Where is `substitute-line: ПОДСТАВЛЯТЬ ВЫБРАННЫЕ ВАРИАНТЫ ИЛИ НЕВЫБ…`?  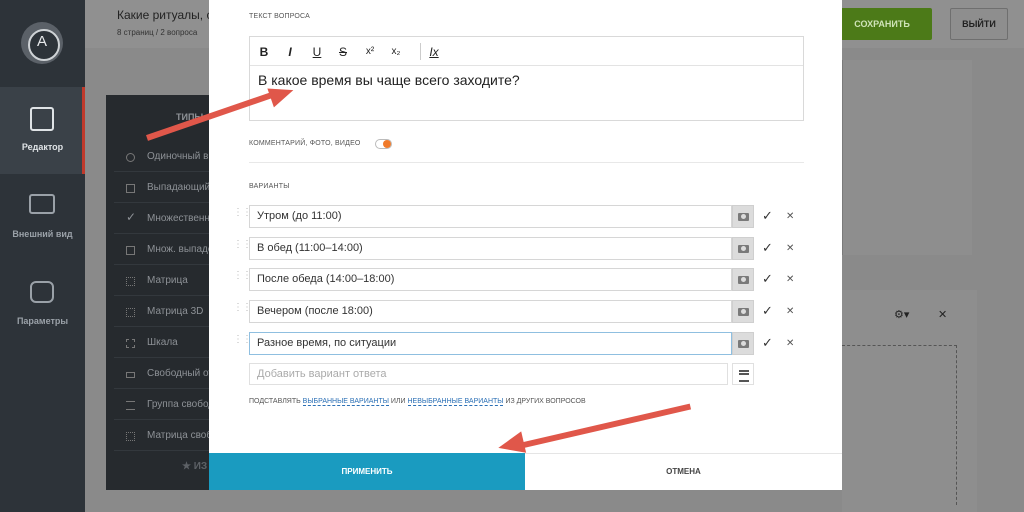
substitute-line: ПОДСТАВЛЯТЬ ВЫБРАННЫЕ ВАРИАНТЫ ИЛИ НЕВЫБ… is located at coordinates (417, 402).